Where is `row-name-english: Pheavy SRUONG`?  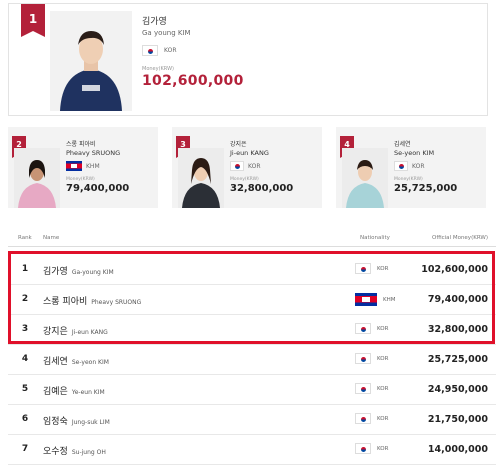
row-name-english: Pheavy SRUONG is located at coordinates (116, 302).